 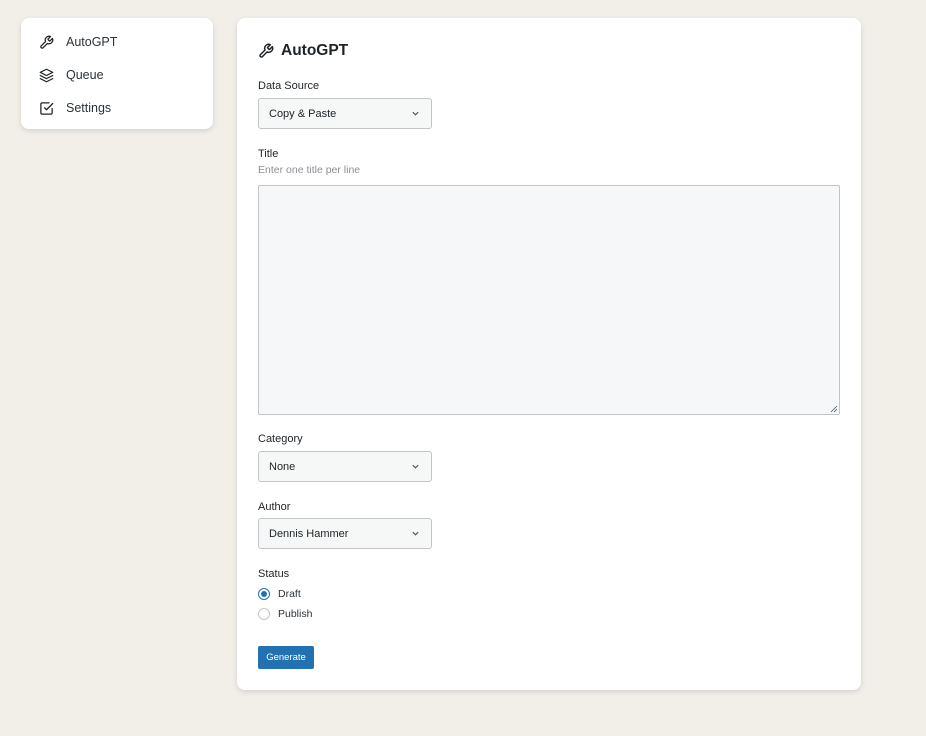 I want to click on radio-button, so click(x=264, y=614).